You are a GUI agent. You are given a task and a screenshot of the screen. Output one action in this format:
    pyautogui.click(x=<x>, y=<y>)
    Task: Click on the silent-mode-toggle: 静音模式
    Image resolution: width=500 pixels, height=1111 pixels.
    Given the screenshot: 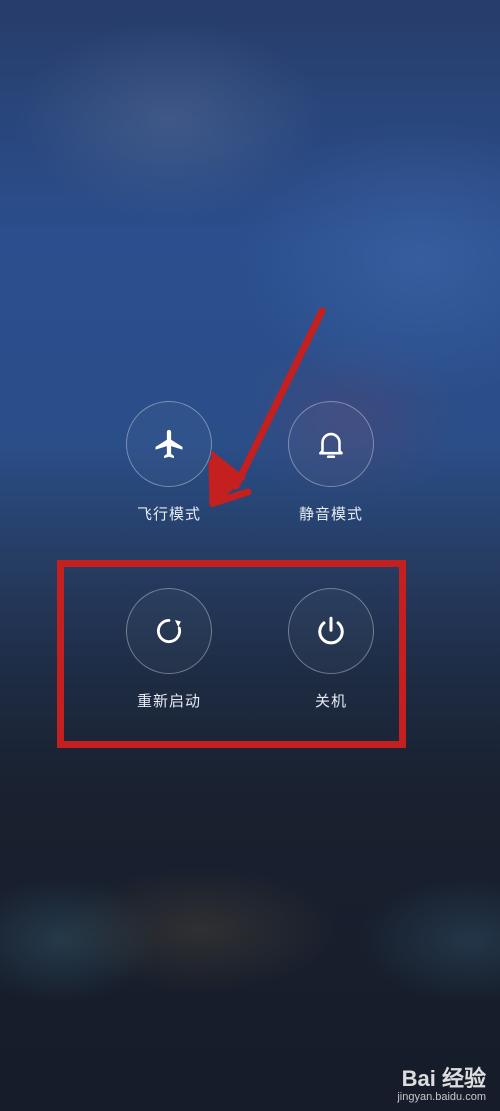 What is the action you would take?
    pyautogui.click(x=331, y=462)
    